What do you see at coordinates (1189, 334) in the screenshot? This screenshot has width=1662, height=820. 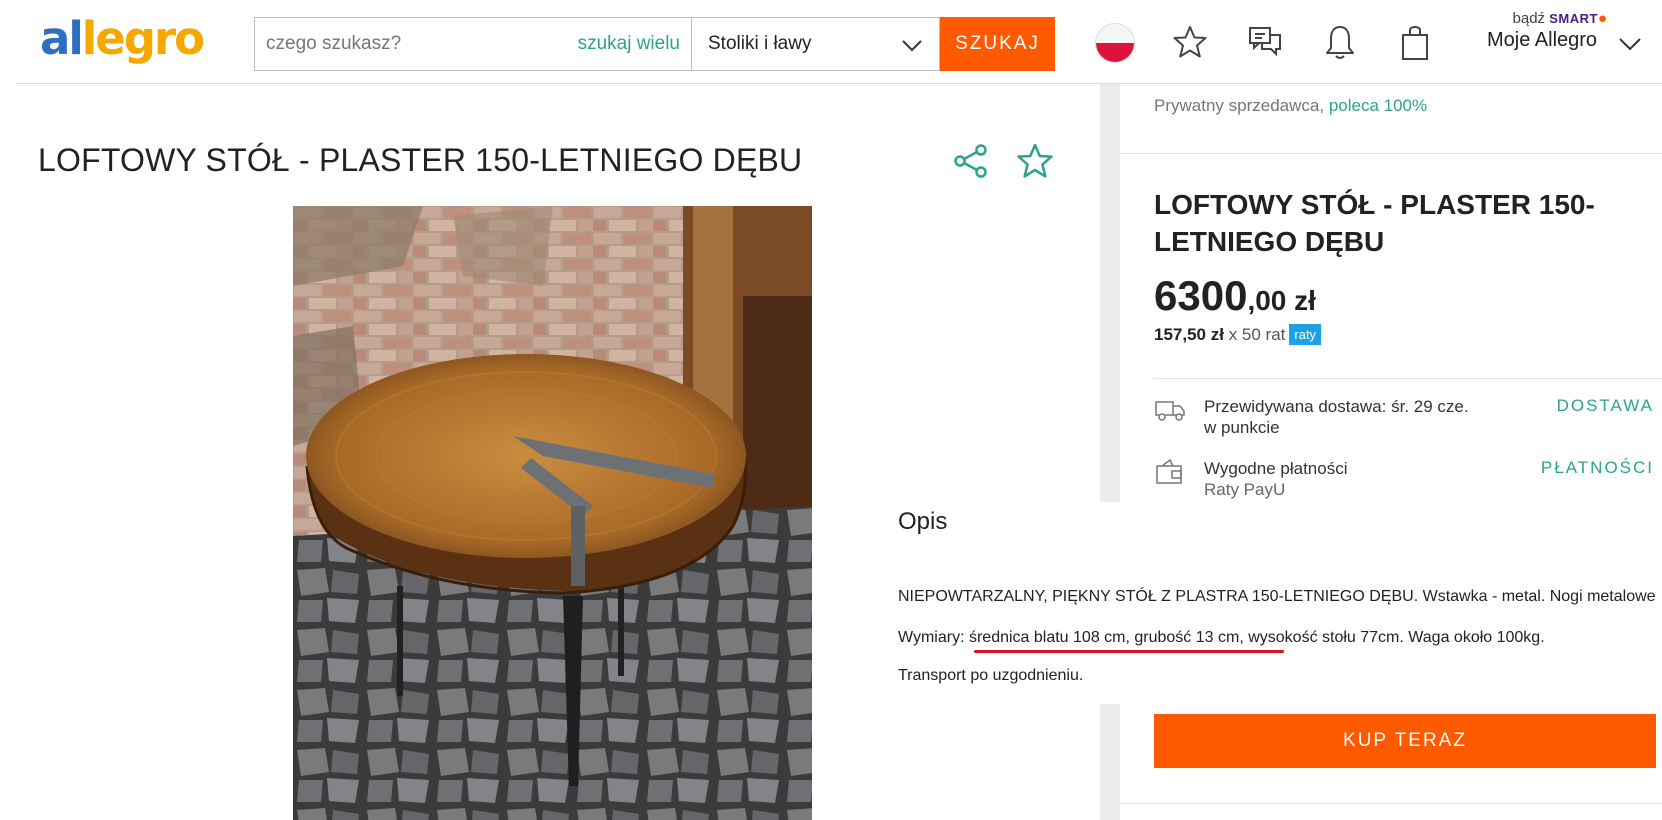 I see `installment-amount: 157,50 zł` at bounding box center [1189, 334].